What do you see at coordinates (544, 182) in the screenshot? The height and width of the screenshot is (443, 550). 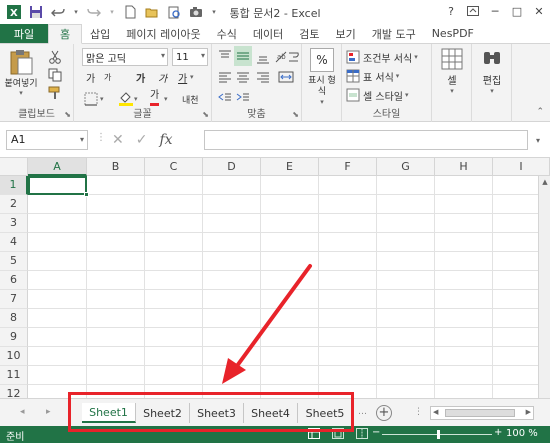 I see `scroll-up-icon: ▲` at bounding box center [544, 182].